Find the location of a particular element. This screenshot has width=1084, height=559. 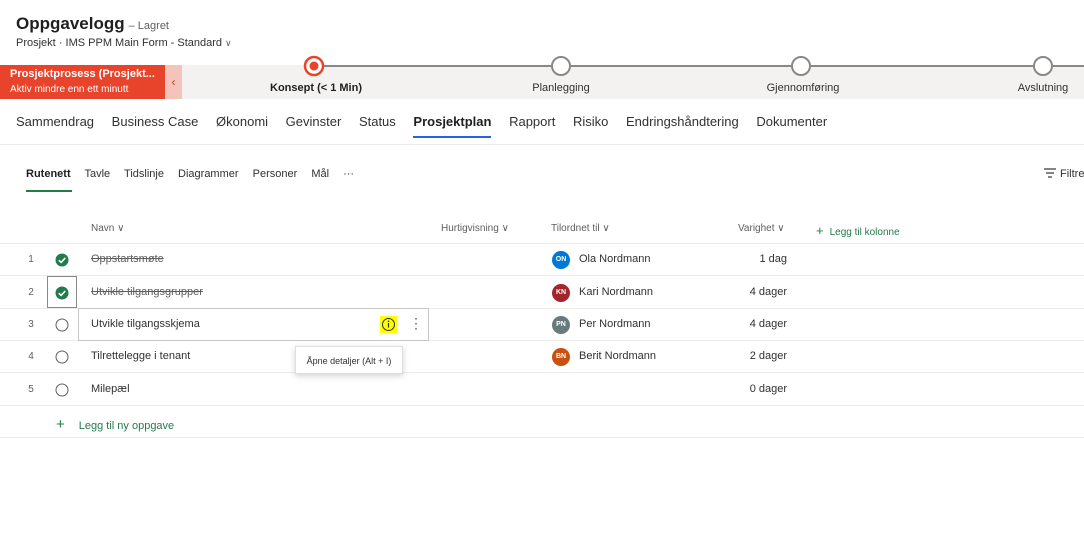

tab-mal: Mål is located at coordinates (320, 174).